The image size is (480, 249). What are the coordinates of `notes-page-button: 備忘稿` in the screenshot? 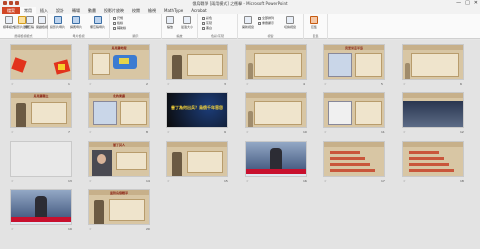 It's located at (29, 22).